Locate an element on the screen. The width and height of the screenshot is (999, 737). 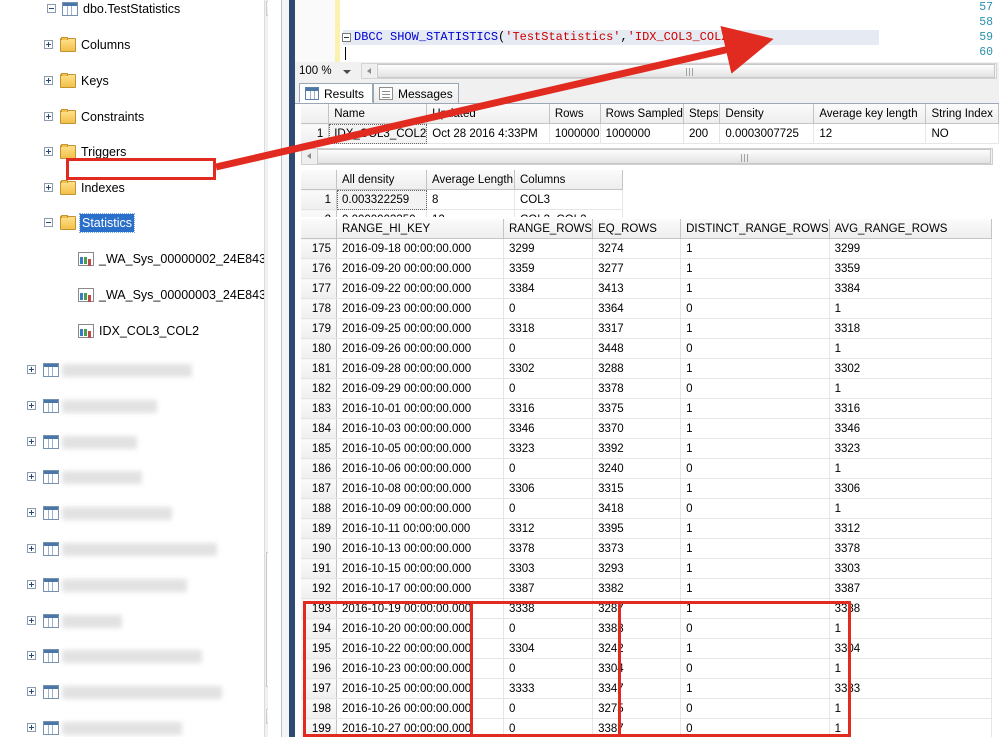
table-cell: 3373 is located at coordinates (637, 548).